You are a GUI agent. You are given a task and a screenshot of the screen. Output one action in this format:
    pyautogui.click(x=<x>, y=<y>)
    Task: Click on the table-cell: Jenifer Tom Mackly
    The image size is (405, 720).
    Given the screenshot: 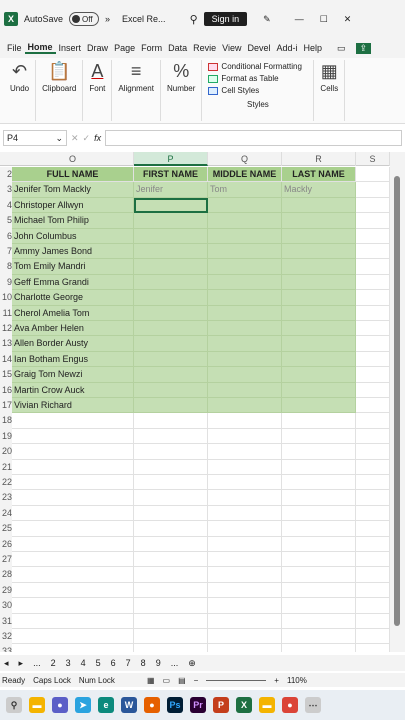 What is the action you would take?
    pyautogui.click(x=73, y=190)
    